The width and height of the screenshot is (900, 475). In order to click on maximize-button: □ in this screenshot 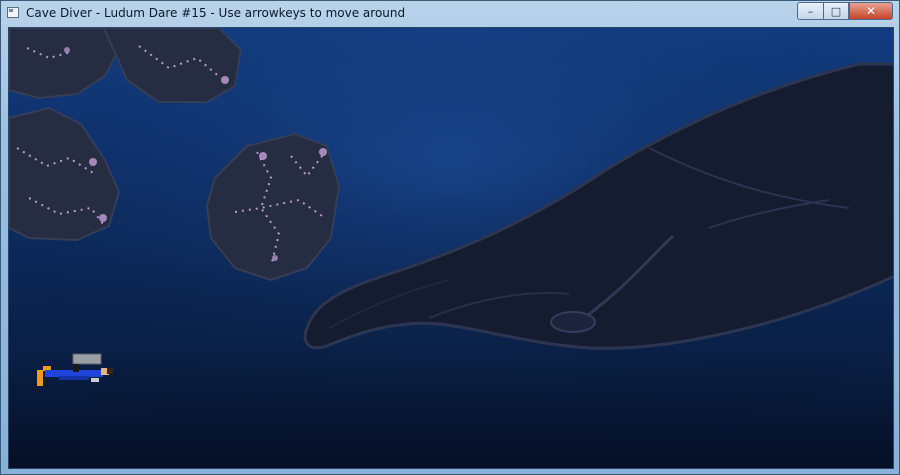, I will do `click(836, 11)`.